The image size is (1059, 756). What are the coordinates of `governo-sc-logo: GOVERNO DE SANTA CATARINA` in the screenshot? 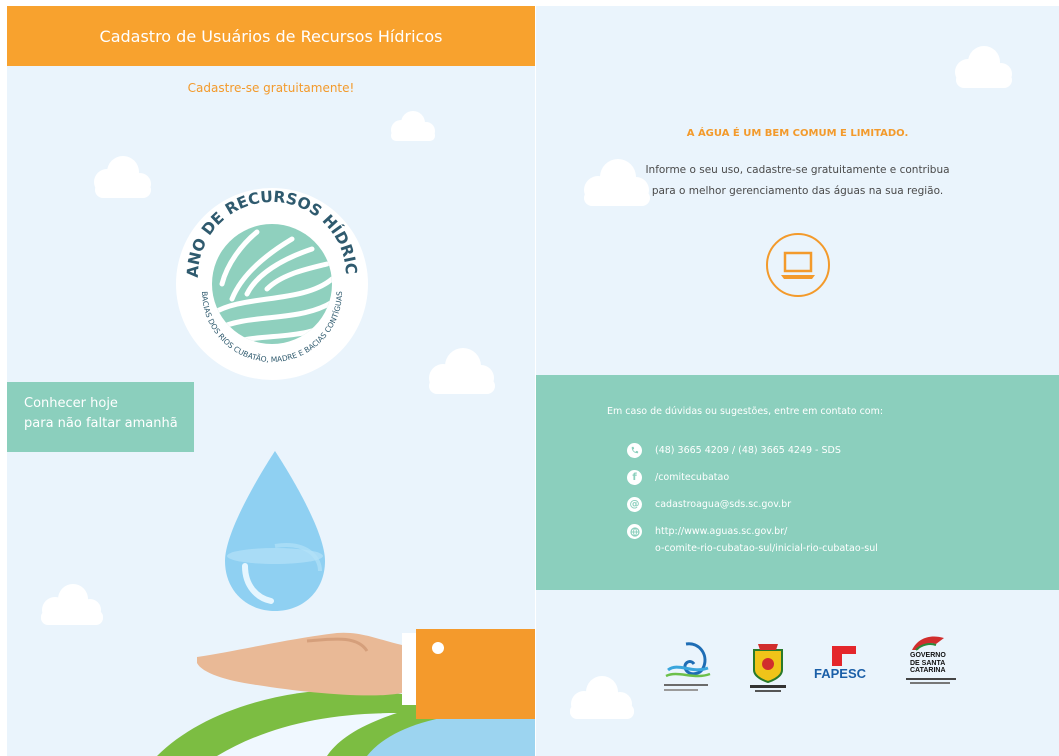 It's located at (931, 664).